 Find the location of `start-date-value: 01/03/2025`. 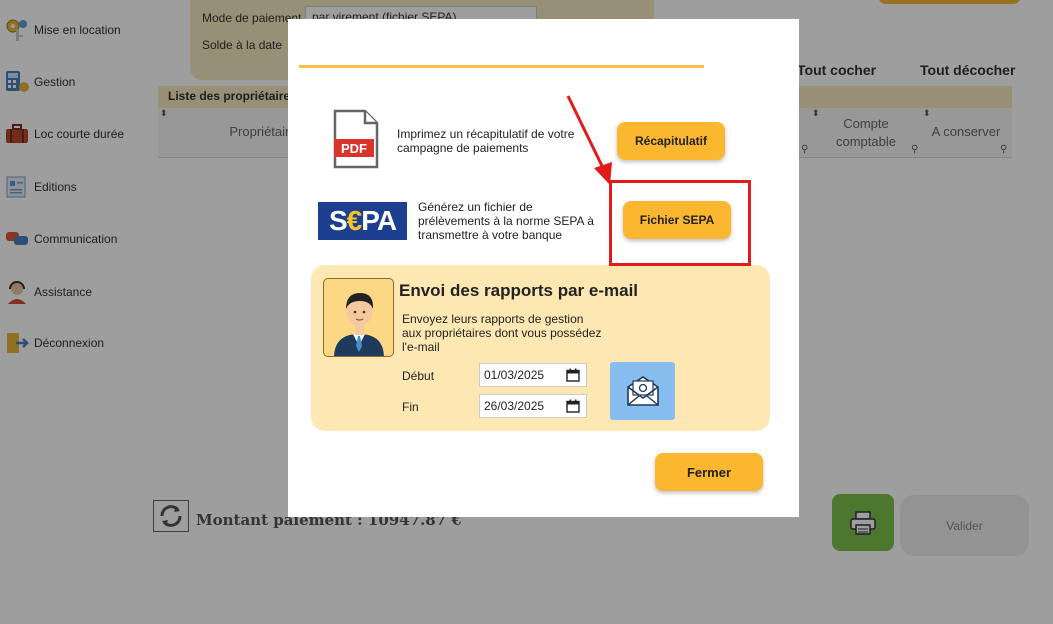

start-date-value: 01/03/2025 is located at coordinates (514, 375).